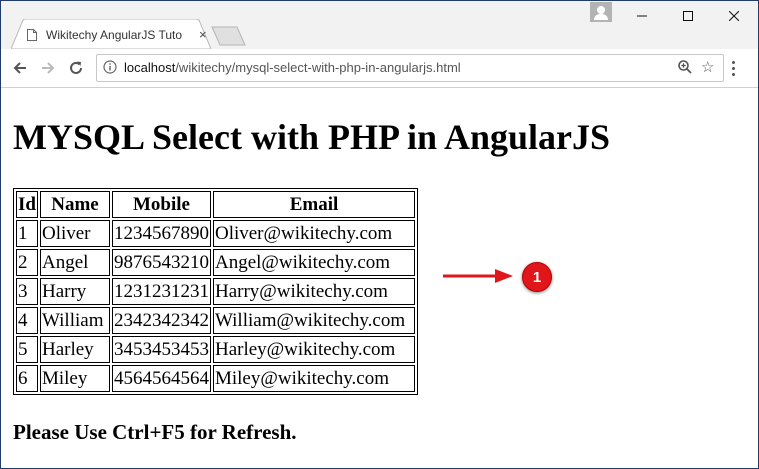  I want to click on table-row: 3 Harry 1231231231 Harry@wikitechy.com, so click(215, 291).